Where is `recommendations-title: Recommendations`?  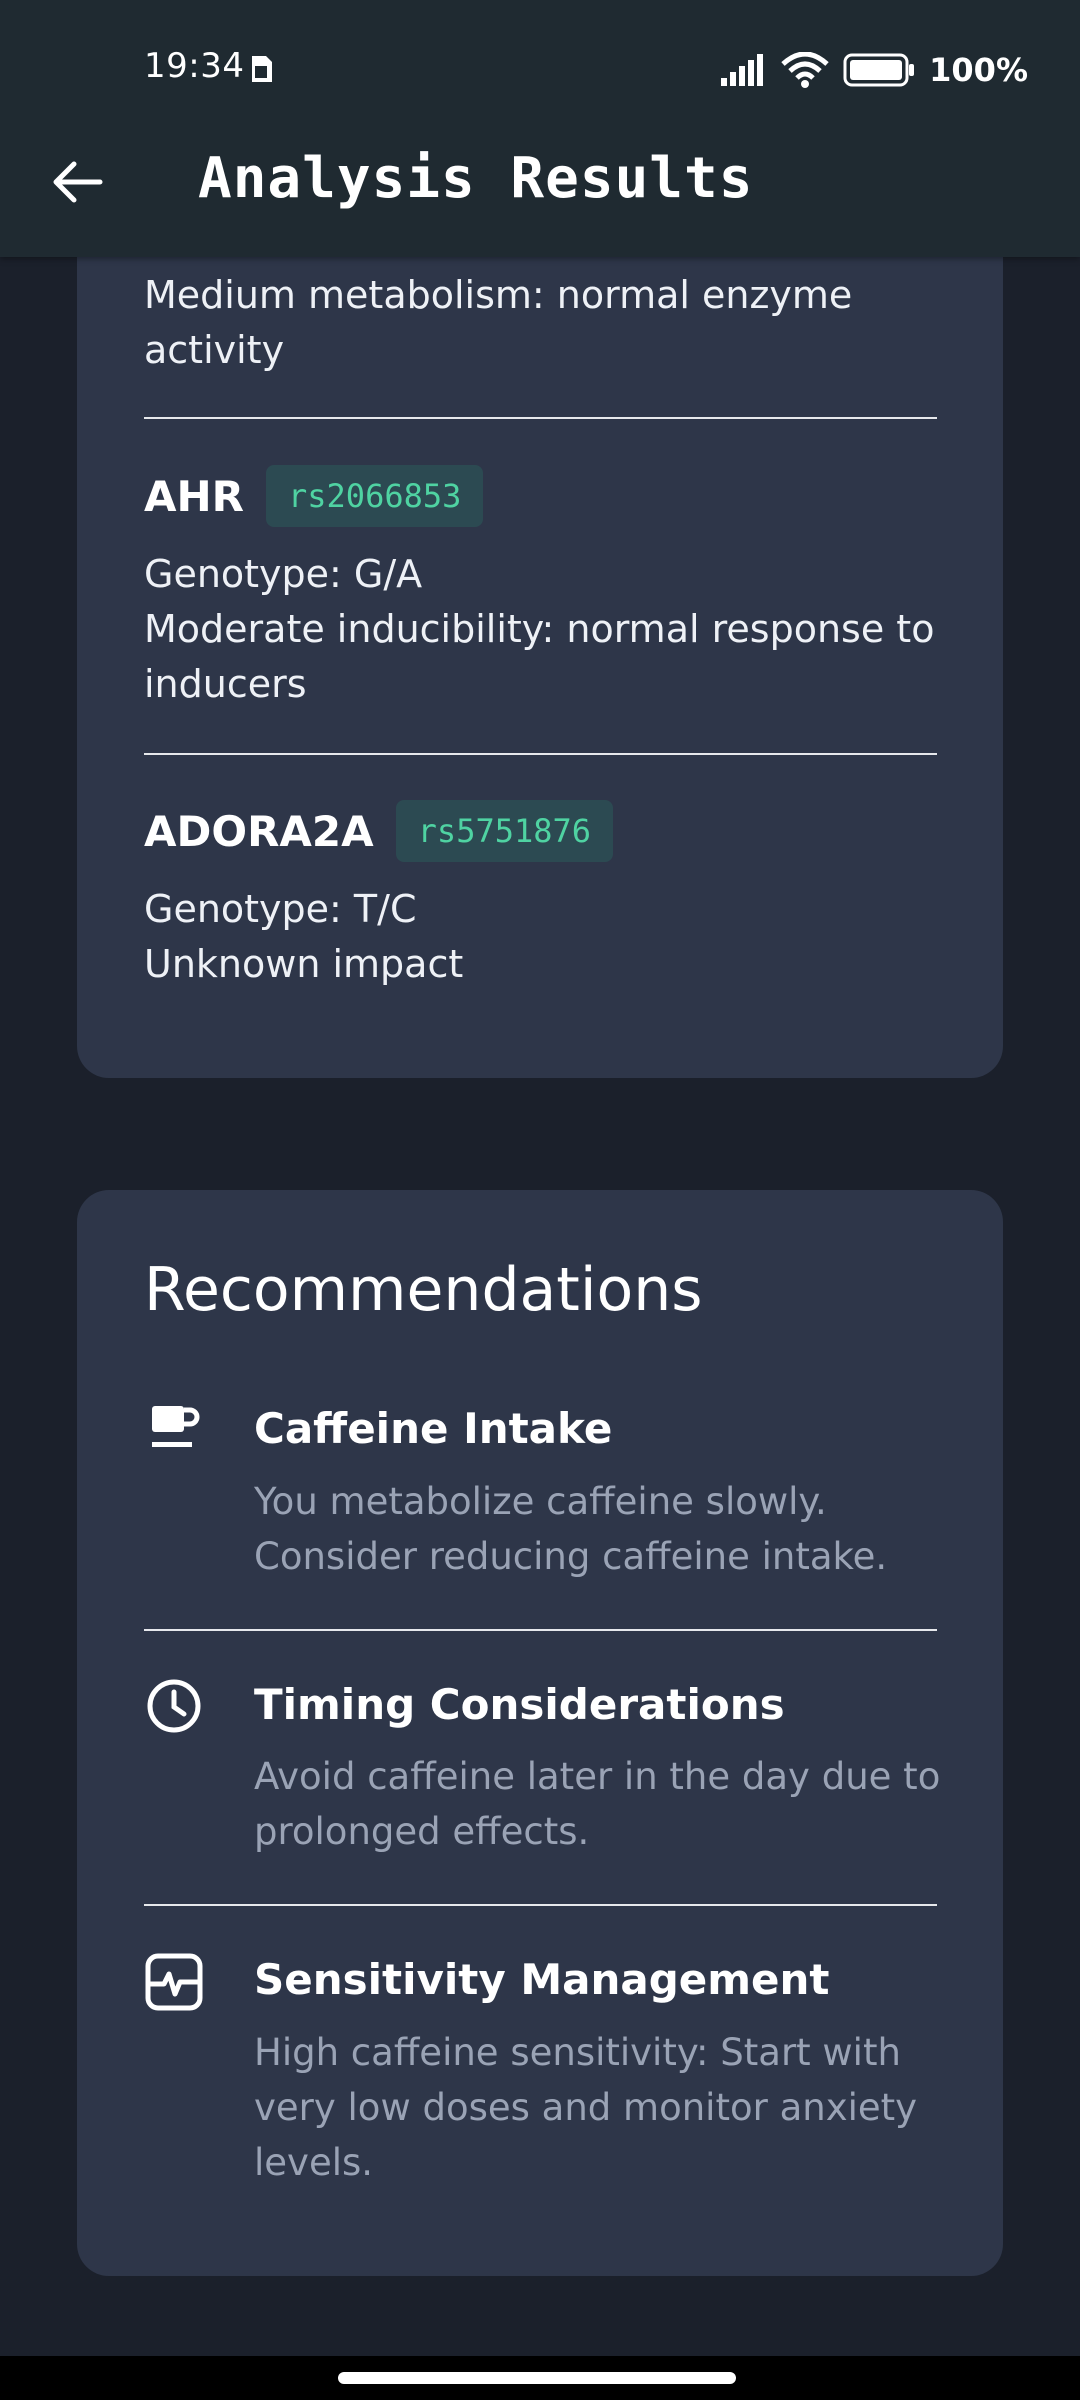
recommendations-title: Recommendations is located at coordinates (423, 1290).